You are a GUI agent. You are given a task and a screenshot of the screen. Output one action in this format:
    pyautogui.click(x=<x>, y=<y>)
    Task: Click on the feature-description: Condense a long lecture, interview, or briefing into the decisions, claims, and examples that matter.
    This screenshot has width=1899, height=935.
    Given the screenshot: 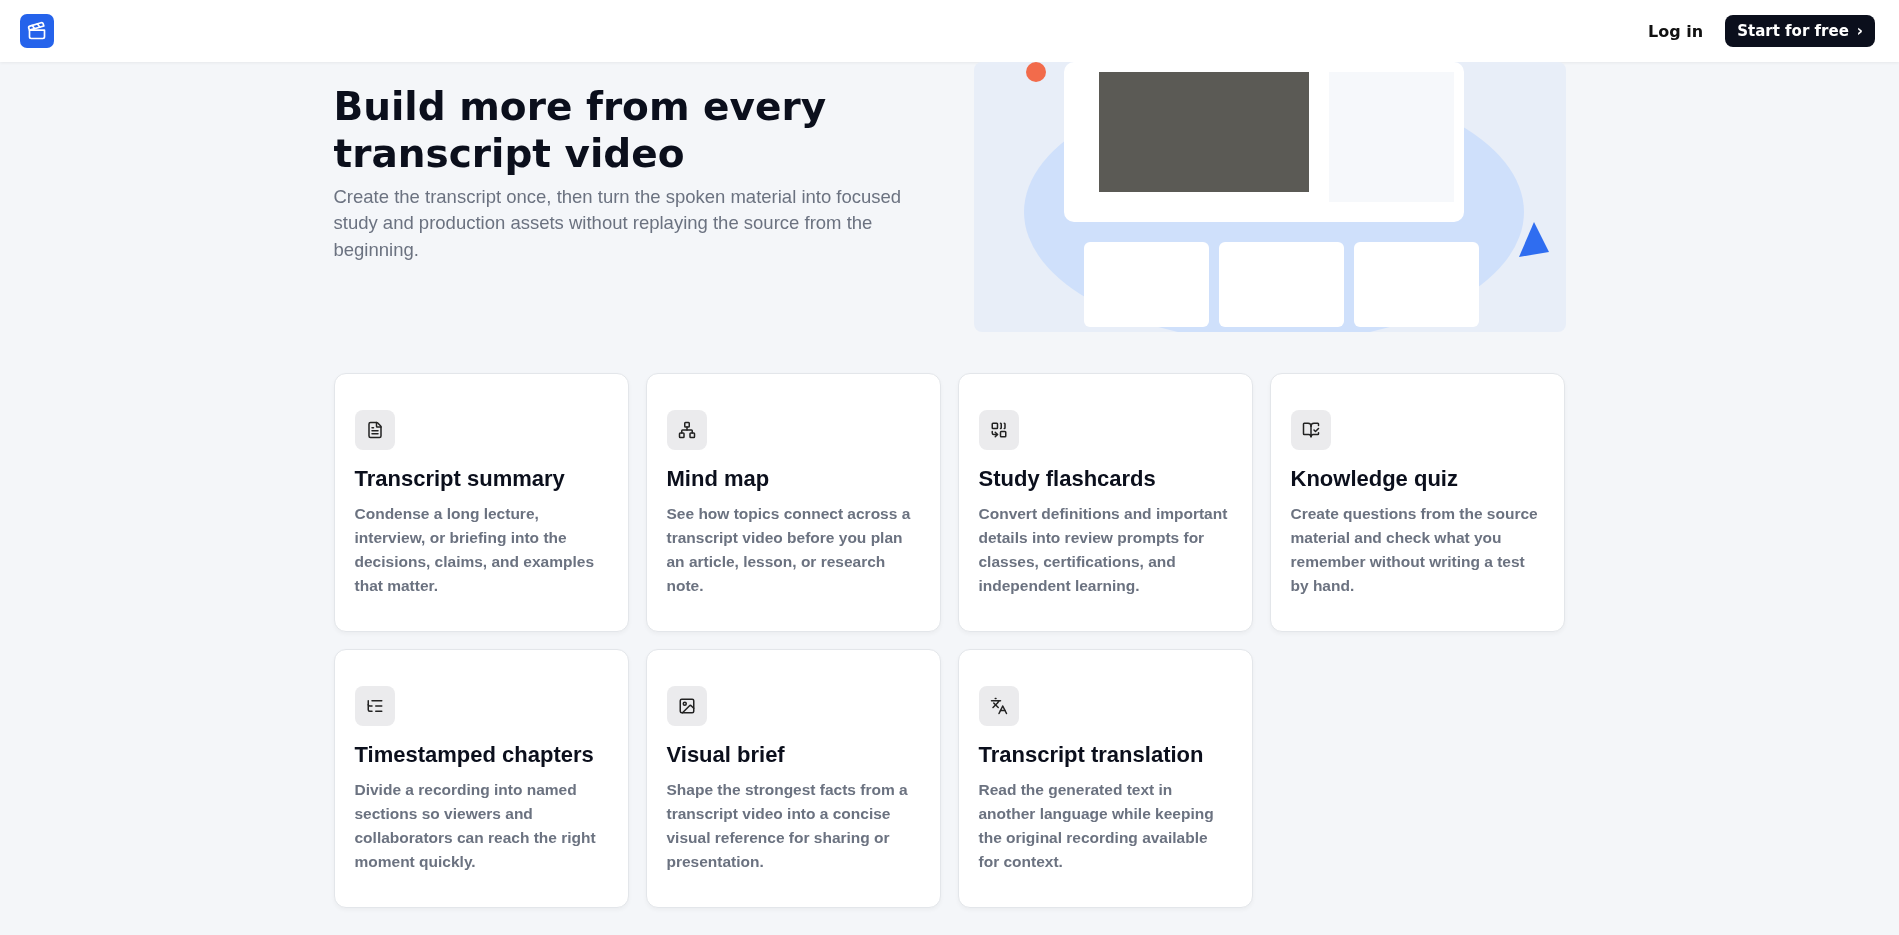 What is the action you would take?
    pyautogui.click(x=474, y=550)
    